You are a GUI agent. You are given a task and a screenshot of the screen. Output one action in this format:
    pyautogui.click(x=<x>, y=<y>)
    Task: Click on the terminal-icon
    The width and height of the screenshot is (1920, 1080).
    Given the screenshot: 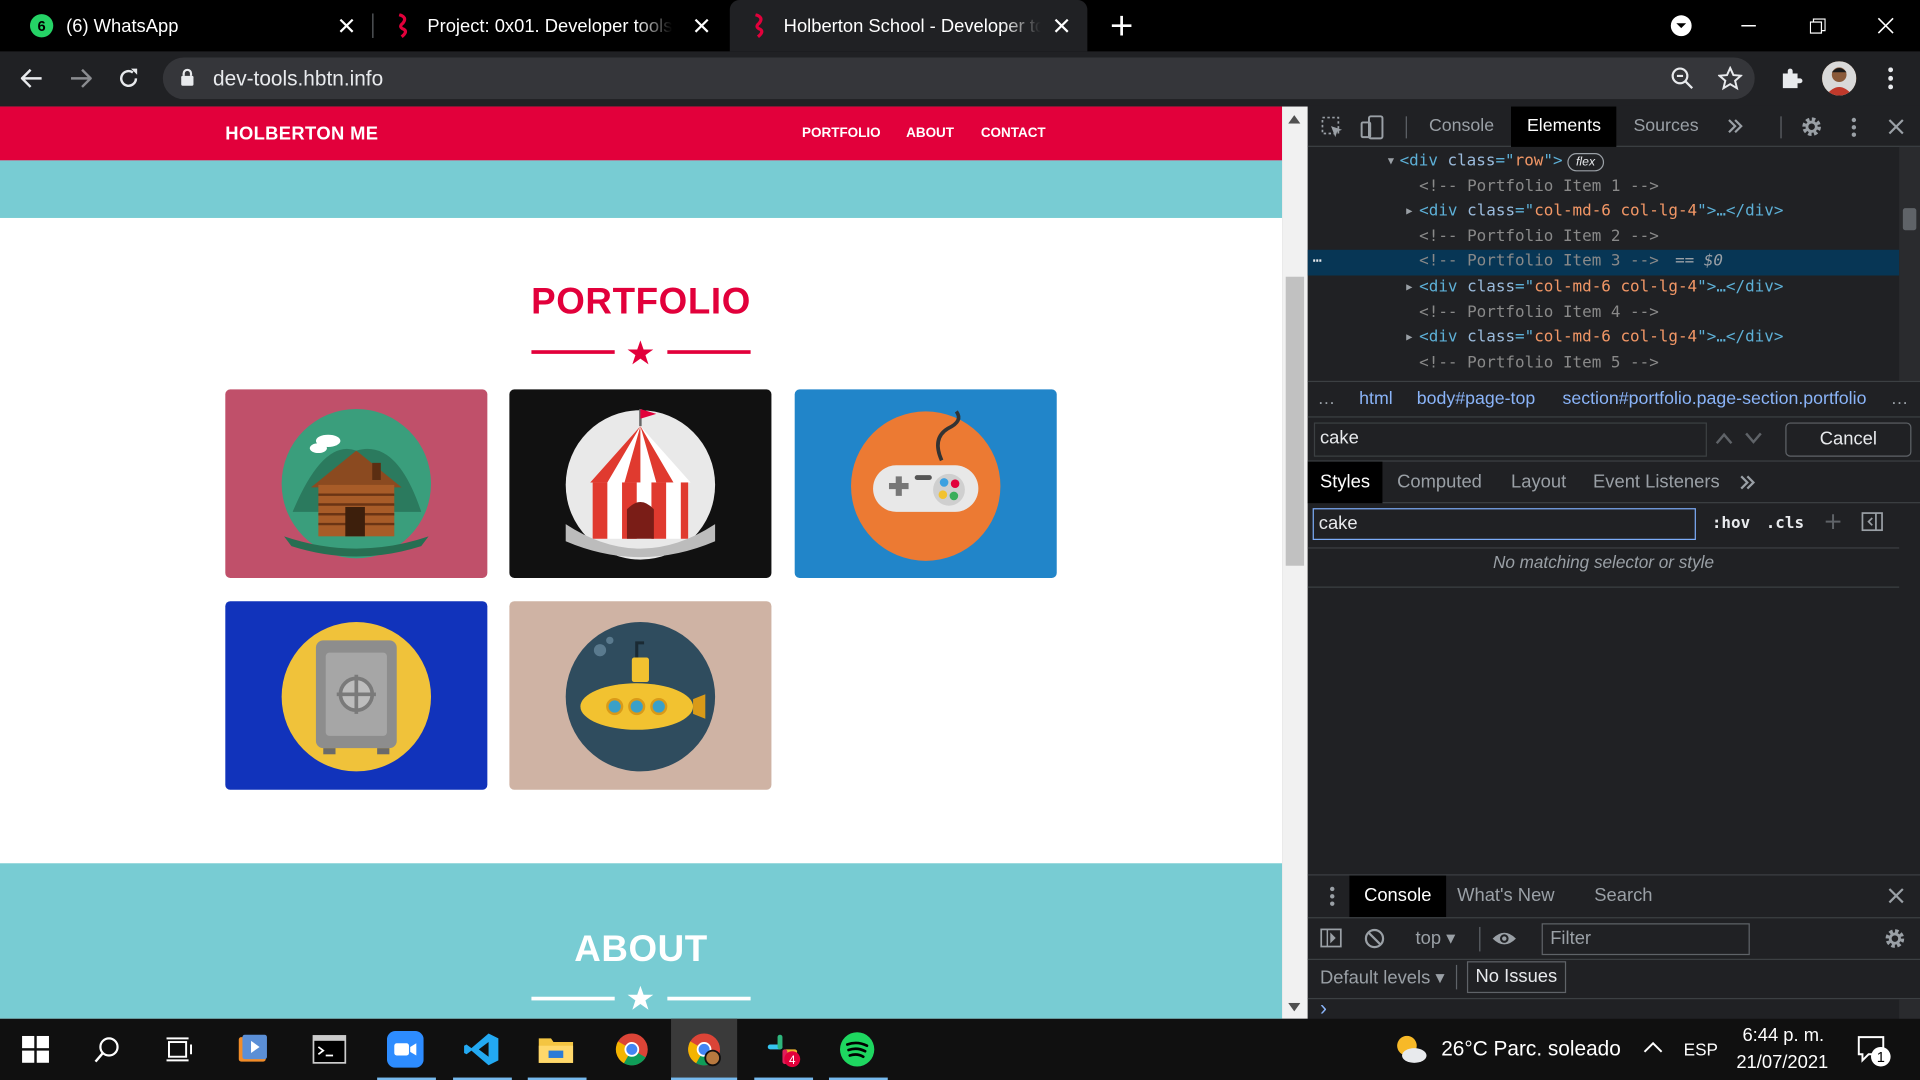 What is the action you would take?
    pyautogui.click(x=329, y=1049)
    